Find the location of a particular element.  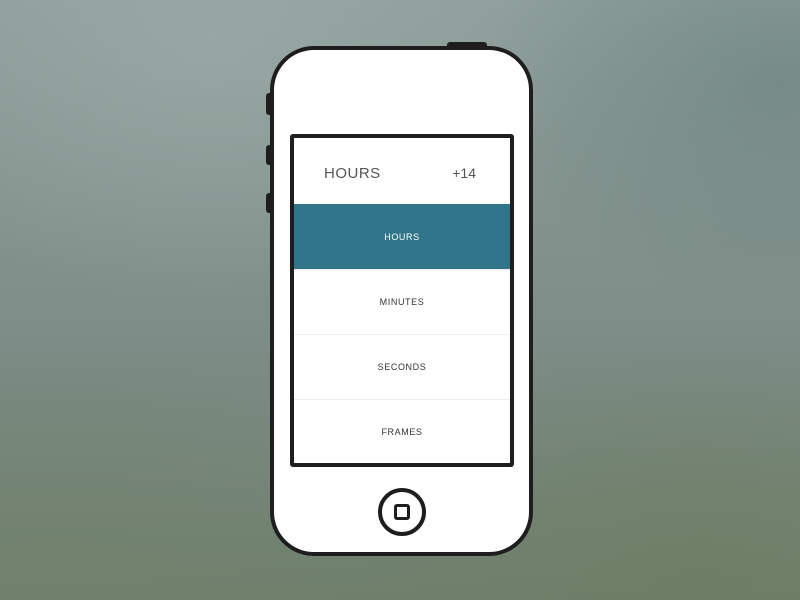

option-label: HOURS is located at coordinates (402, 236).